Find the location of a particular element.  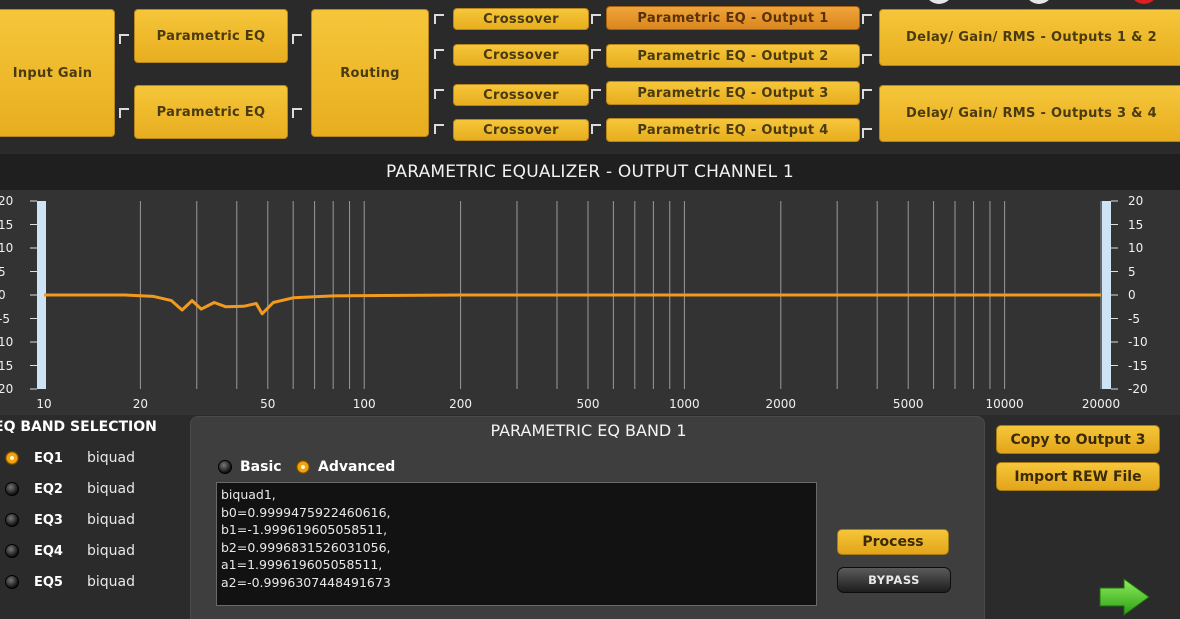

peq-output-2-block: Parametric EQ - Output 2 is located at coordinates (733, 56).